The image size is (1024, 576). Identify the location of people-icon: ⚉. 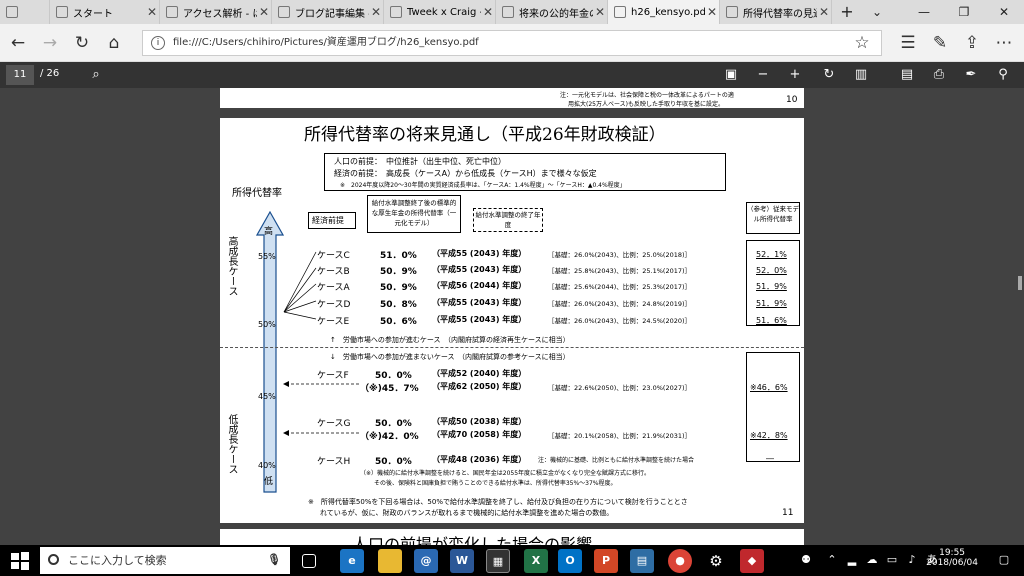
(806, 560).